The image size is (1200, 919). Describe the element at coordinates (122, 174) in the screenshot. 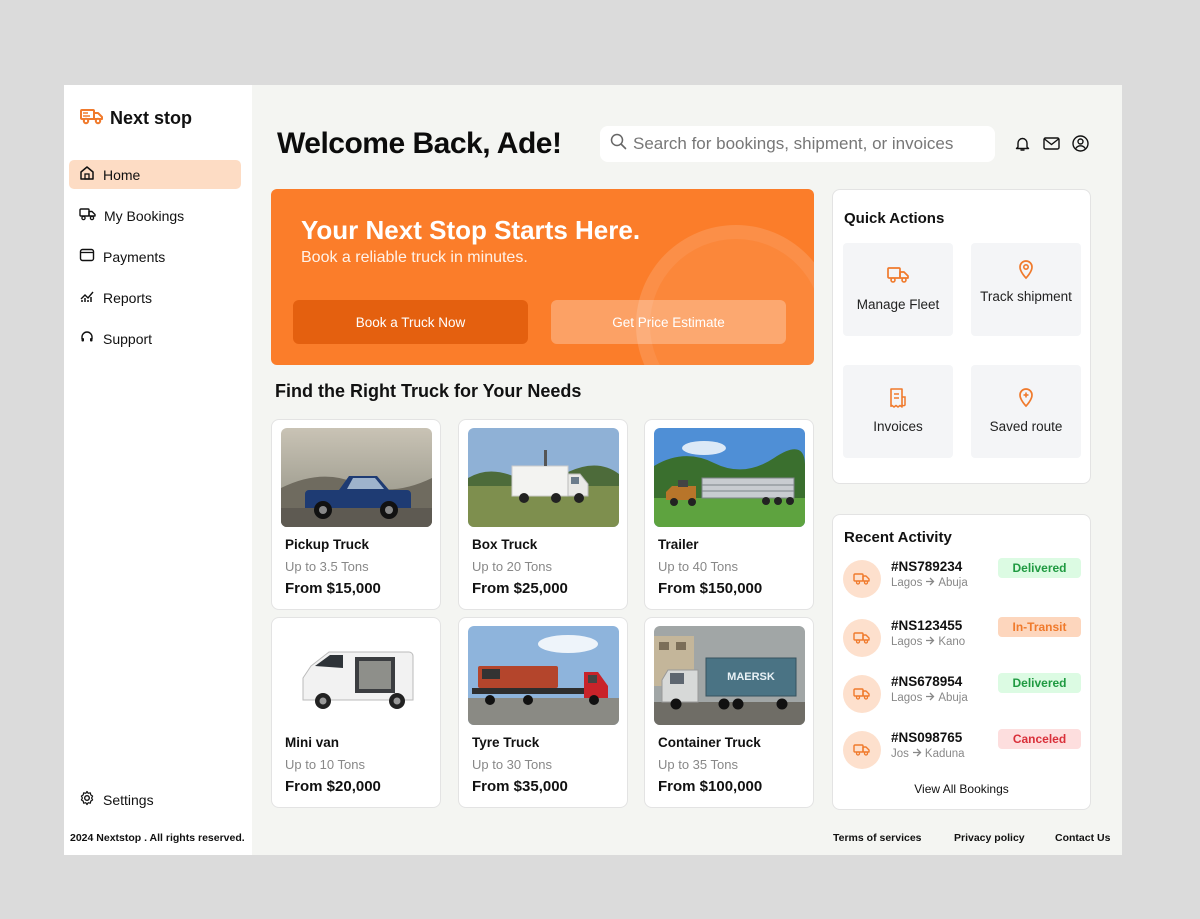

I see `sidebar-item-label: Home` at that location.